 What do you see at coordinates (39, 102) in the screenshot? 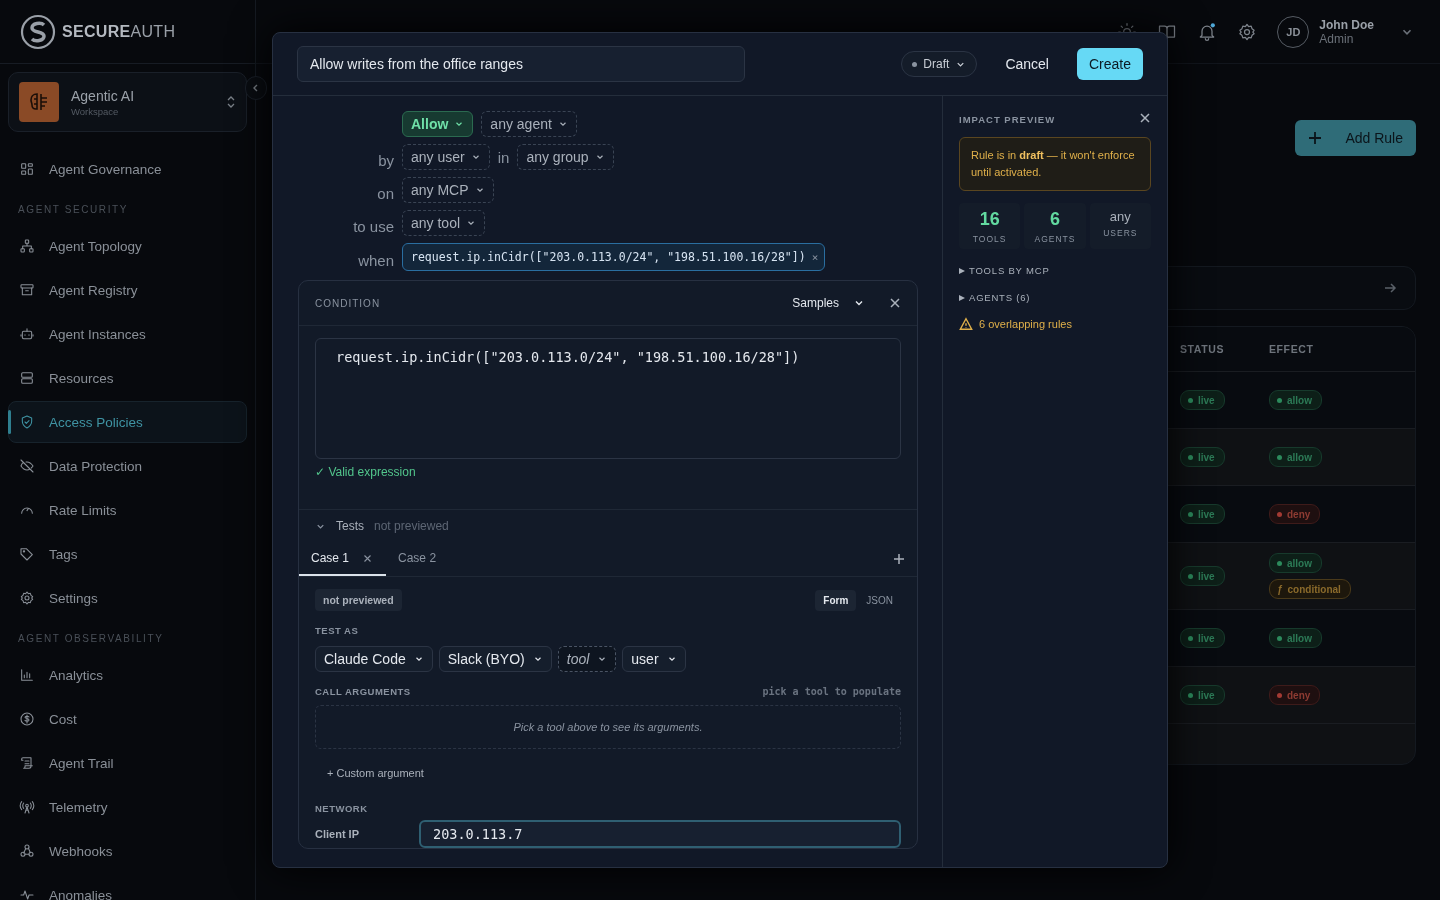
I see `workspace-avatar` at bounding box center [39, 102].